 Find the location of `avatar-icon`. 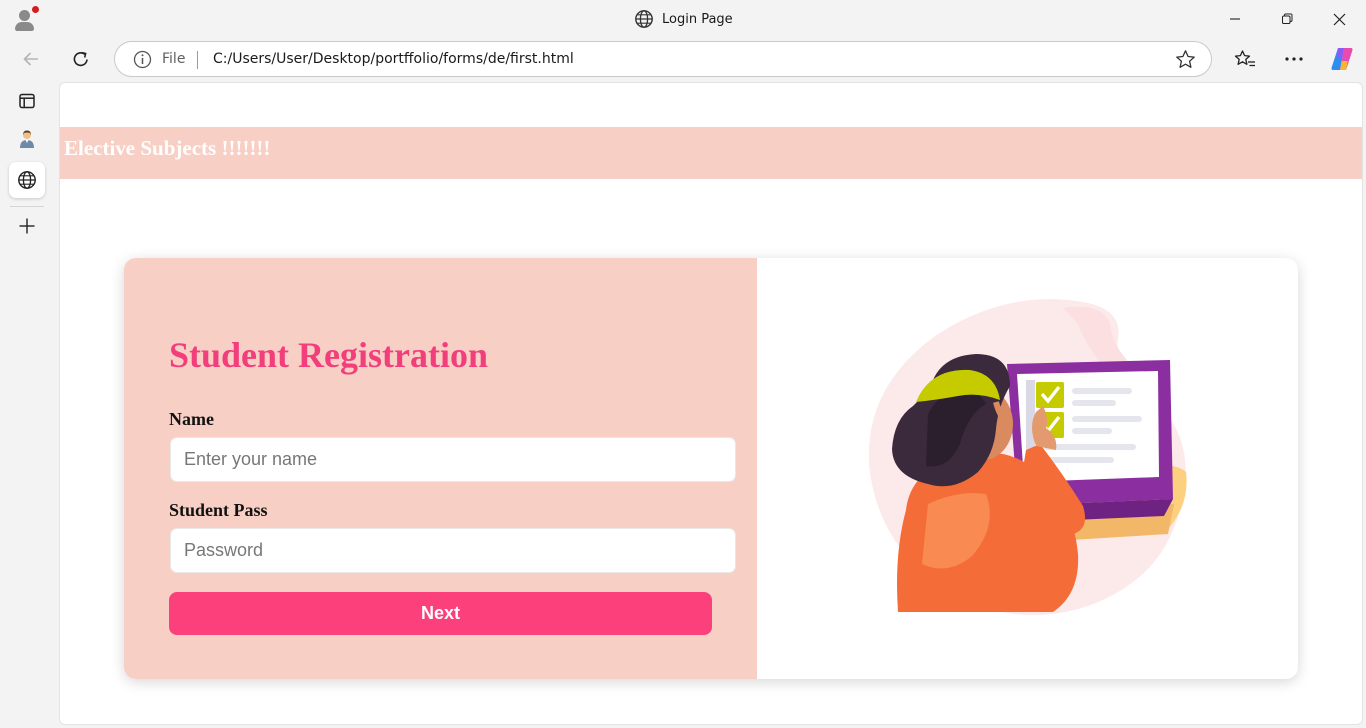

avatar-icon is located at coordinates (27, 139).